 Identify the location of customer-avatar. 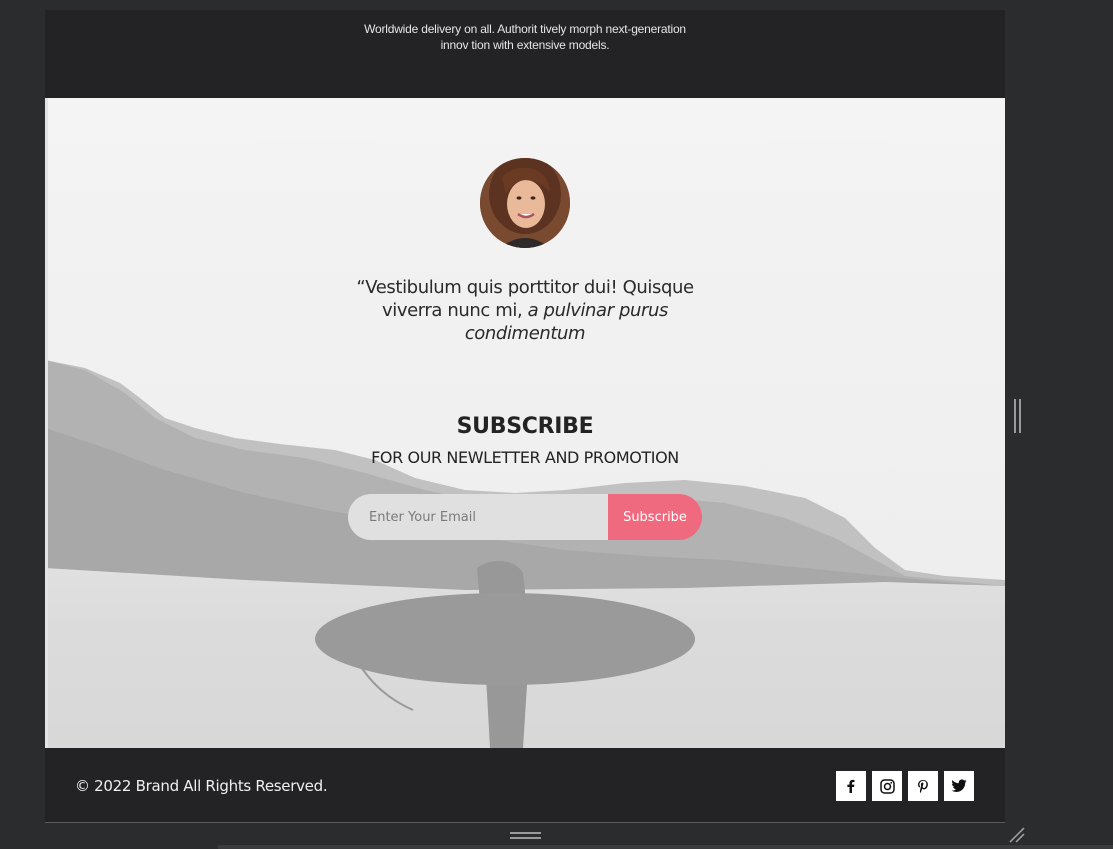
(525, 203).